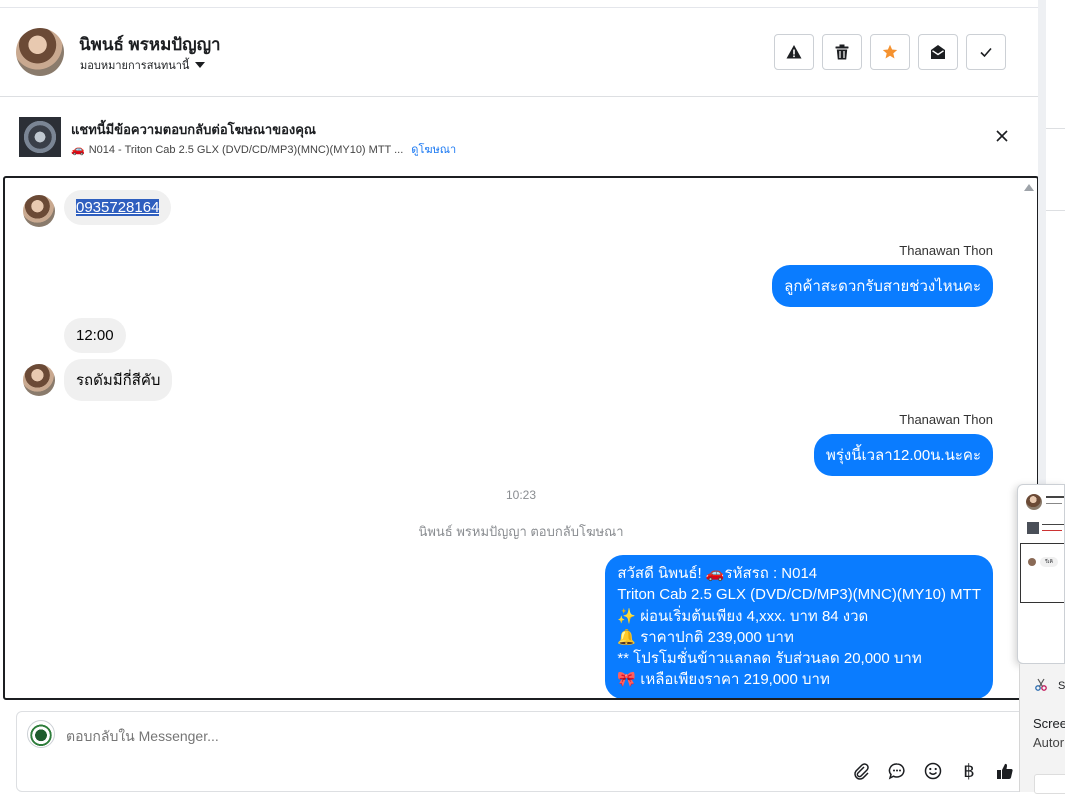  I want to click on scroll-up-arrow-icon, so click(1029, 187).